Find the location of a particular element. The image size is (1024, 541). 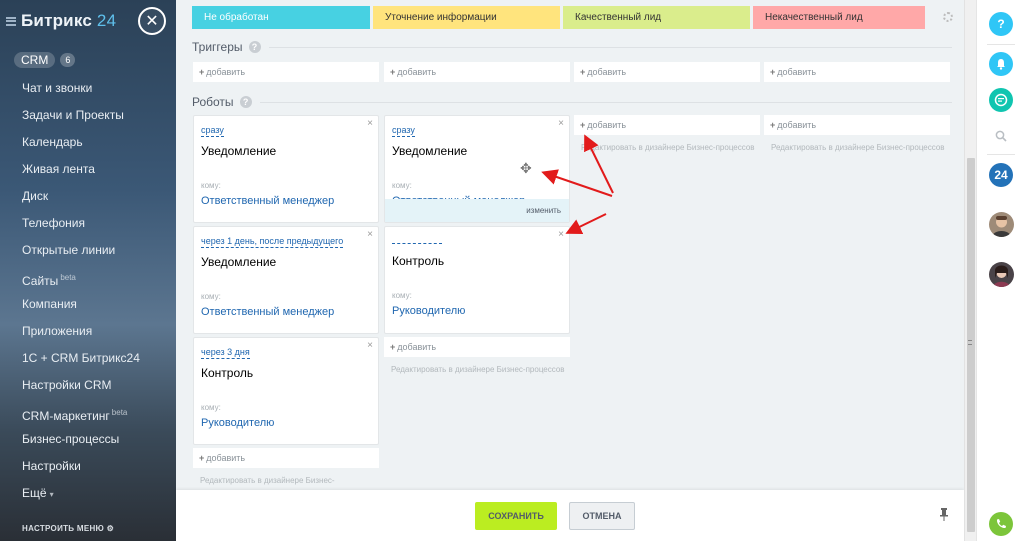

move-icon: ✥ is located at coordinates (526, 168).